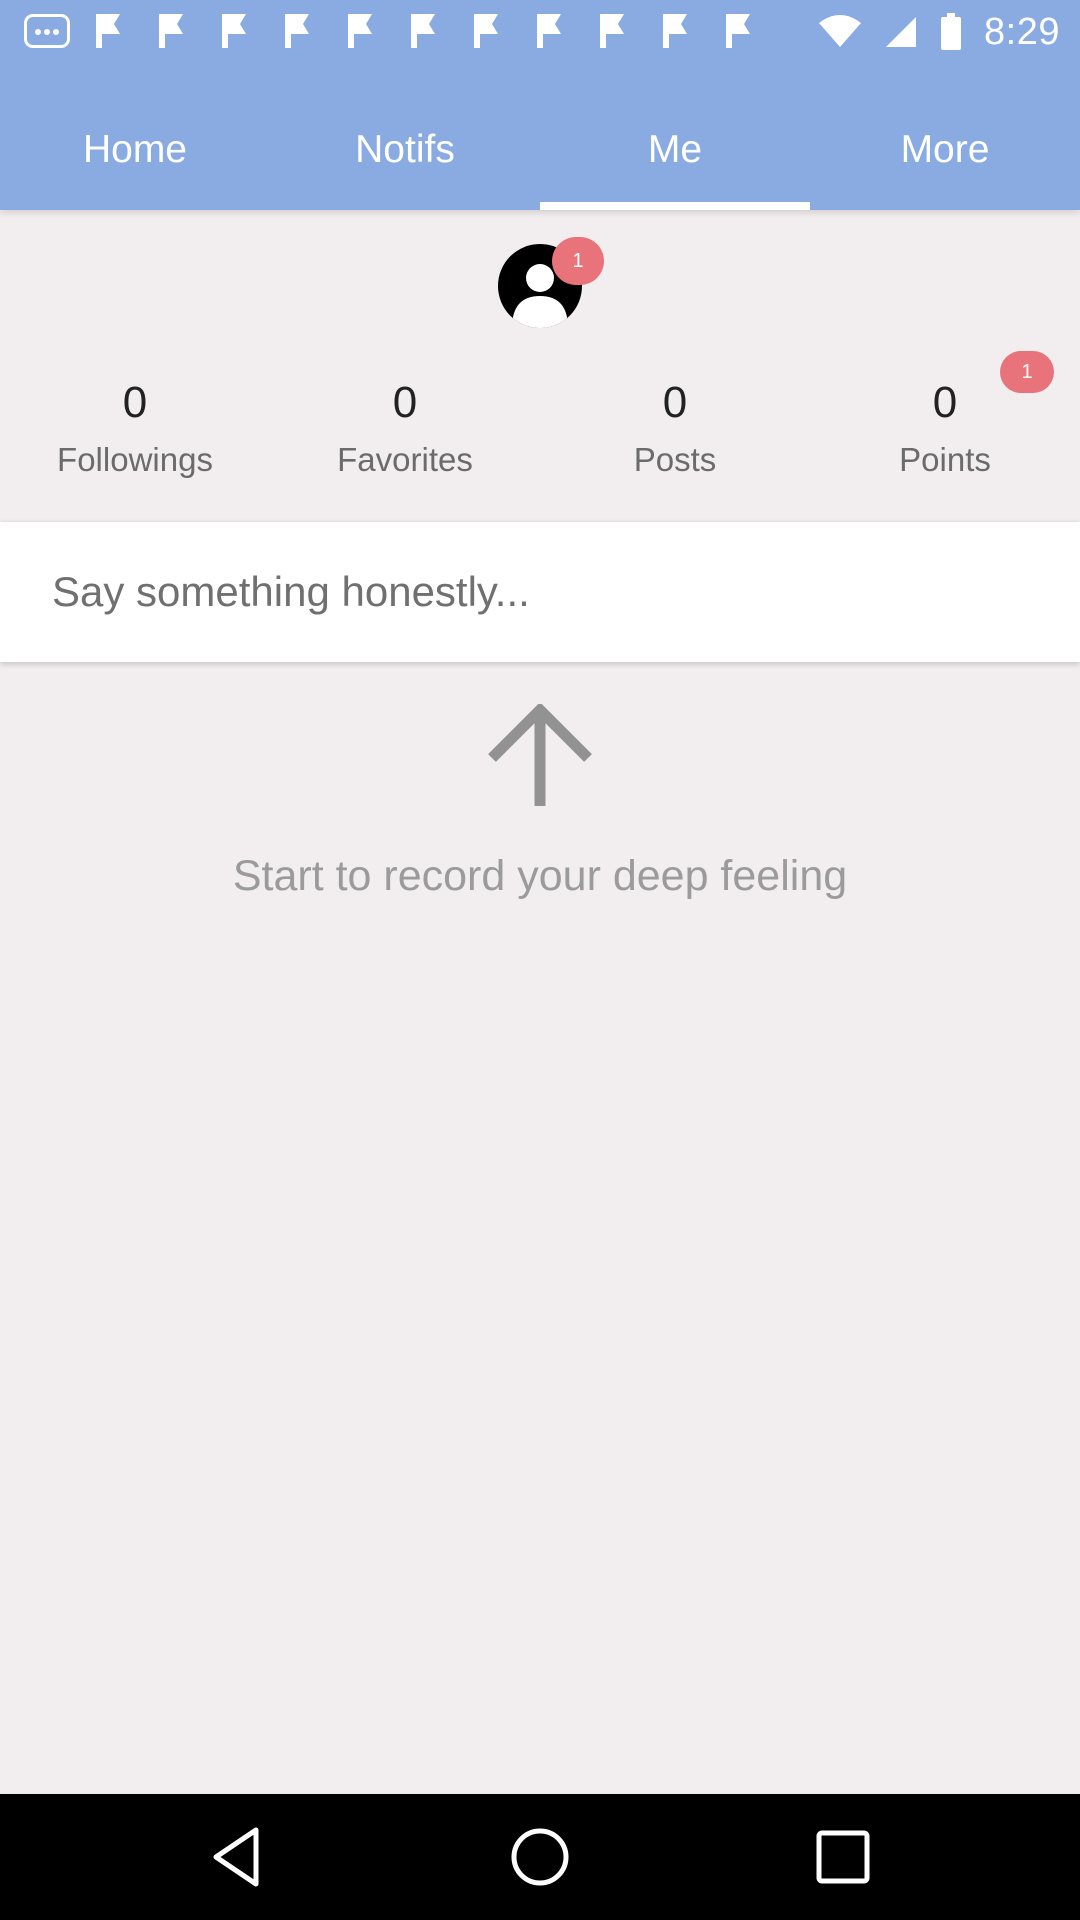 The height and width of the screenshot is (1920, 1080). What do you see at coordinates (540, 755) in the screenshot?
I see `arrow-up-icon` at bounding box center [540, 755].